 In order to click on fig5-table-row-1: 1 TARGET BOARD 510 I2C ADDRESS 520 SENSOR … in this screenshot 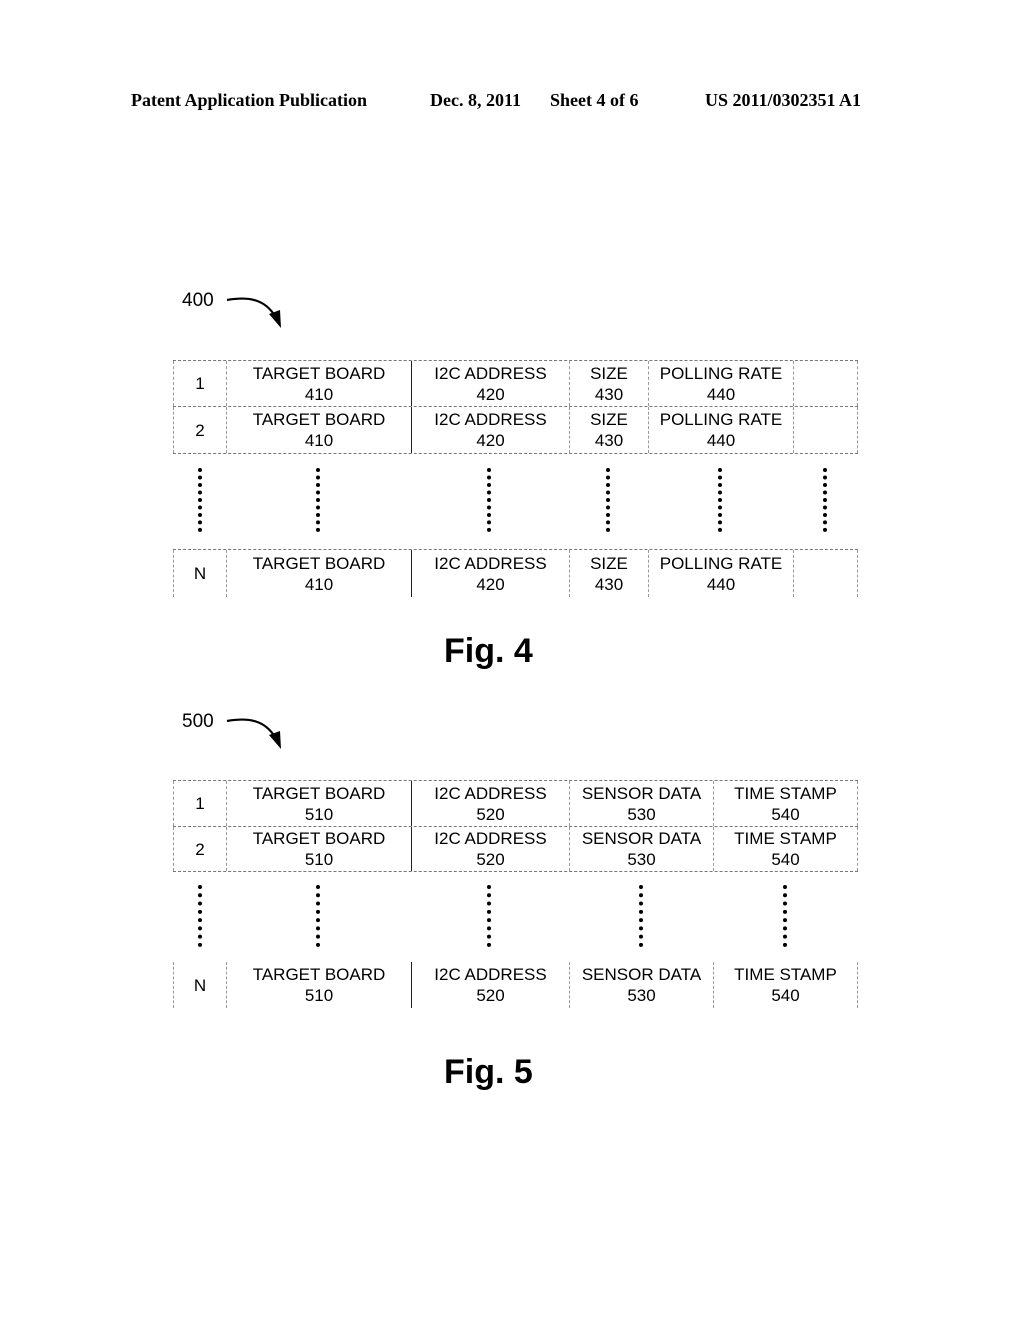, I will do `click(515, 803)`.